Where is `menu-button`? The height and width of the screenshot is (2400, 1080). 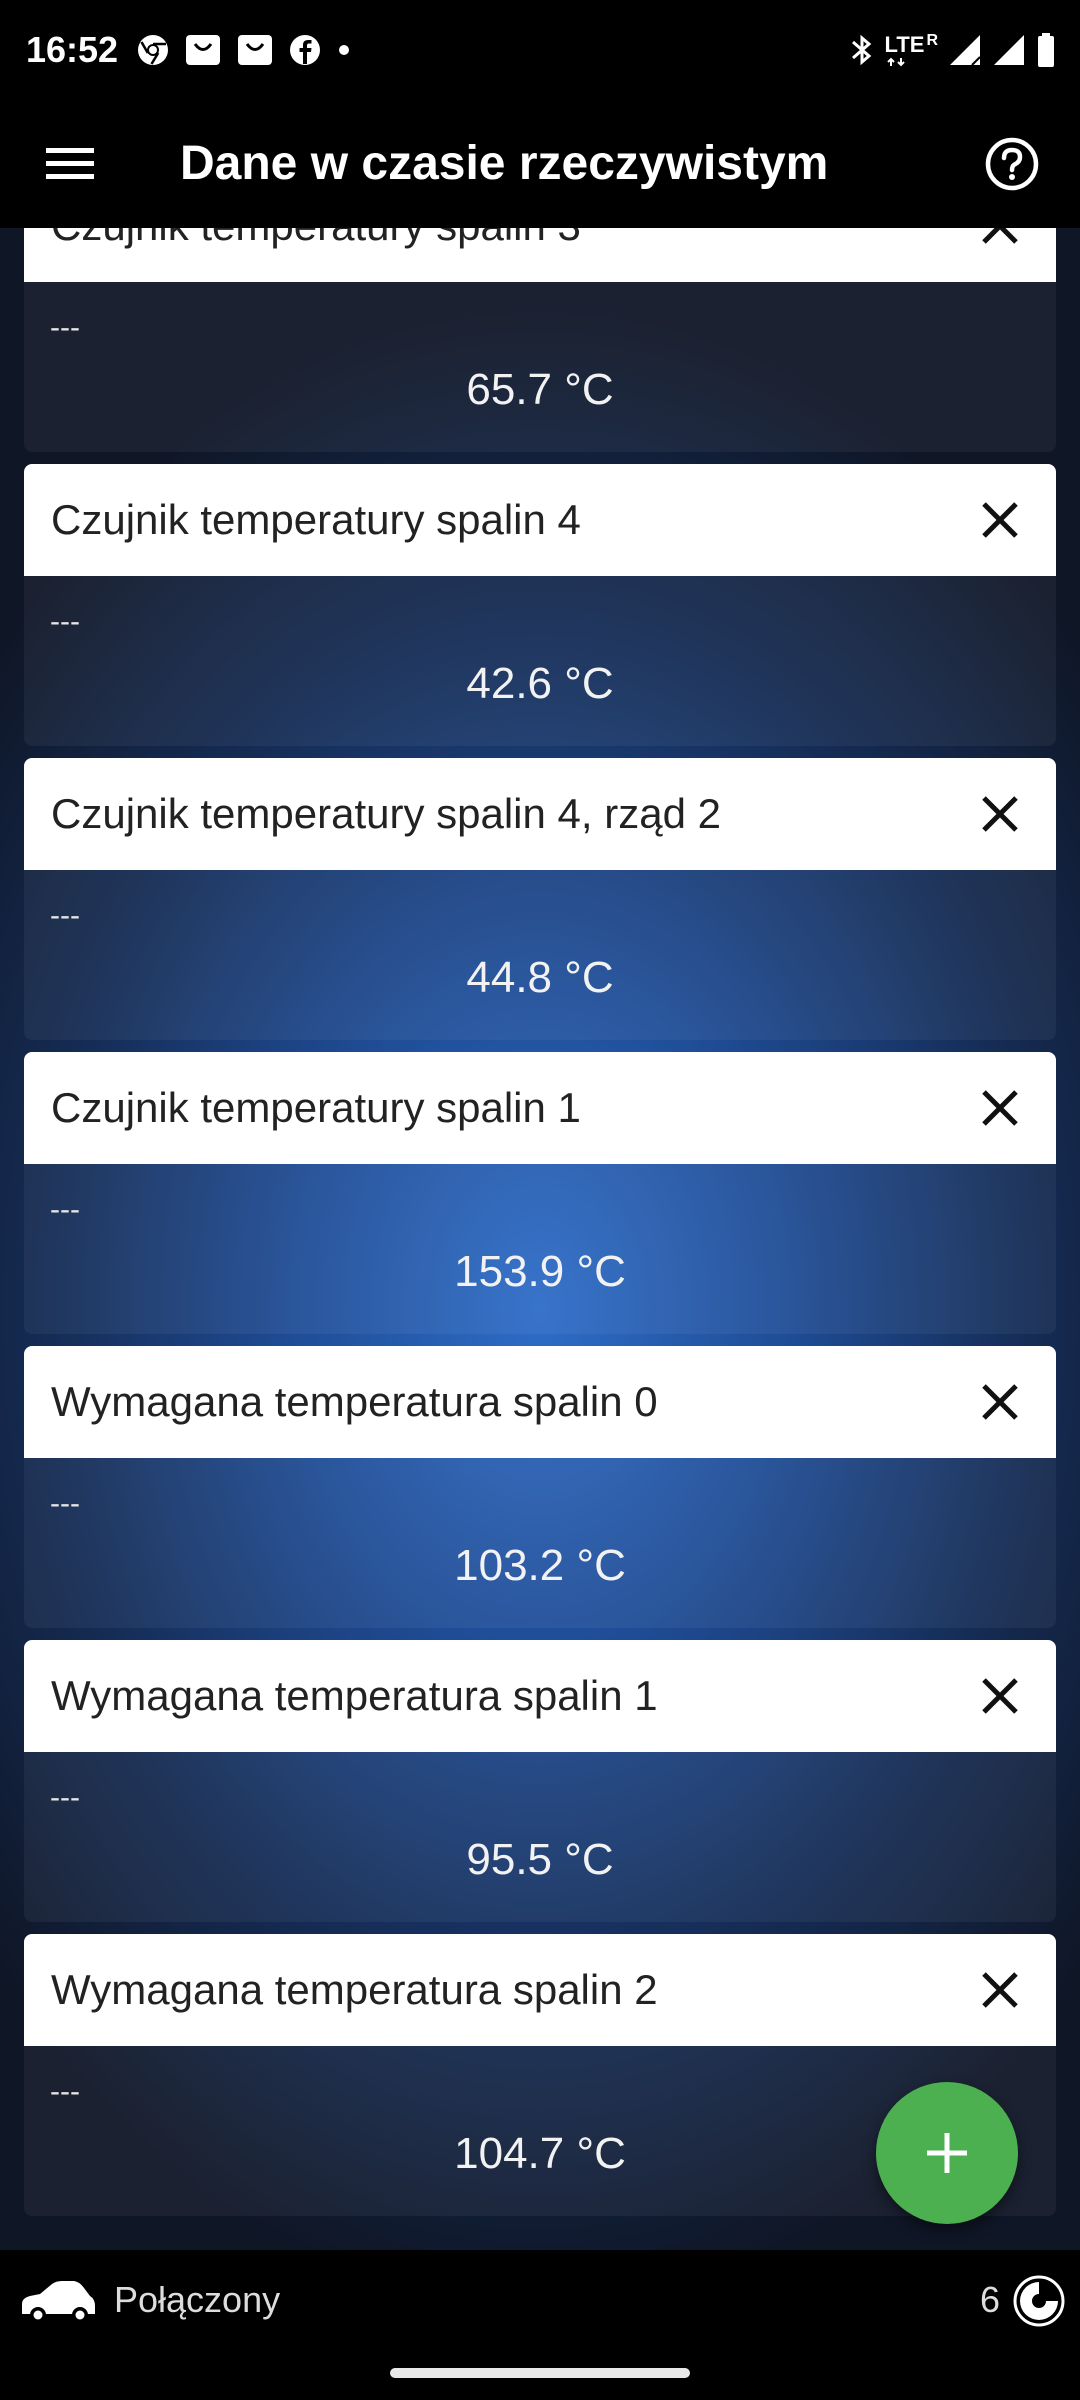
menu-button is located at coordinates (70, 164).